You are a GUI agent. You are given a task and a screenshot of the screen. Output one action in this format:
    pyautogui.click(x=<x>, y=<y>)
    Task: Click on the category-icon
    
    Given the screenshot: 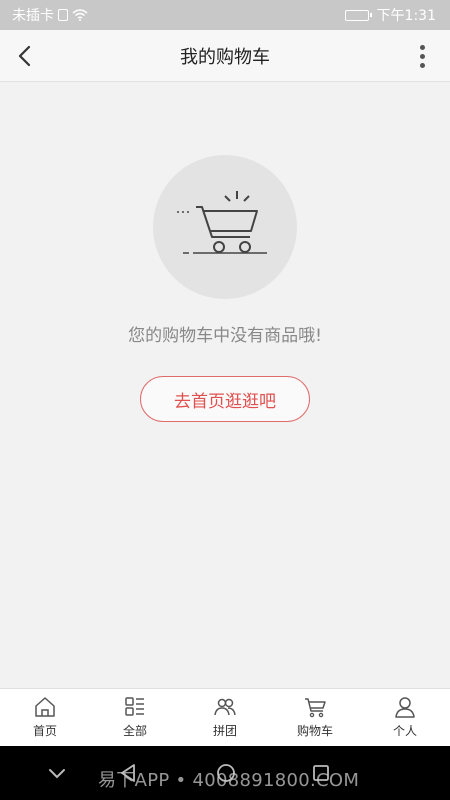 What is the action you would take?
    pyautogui.click(x=134, y=706)
    